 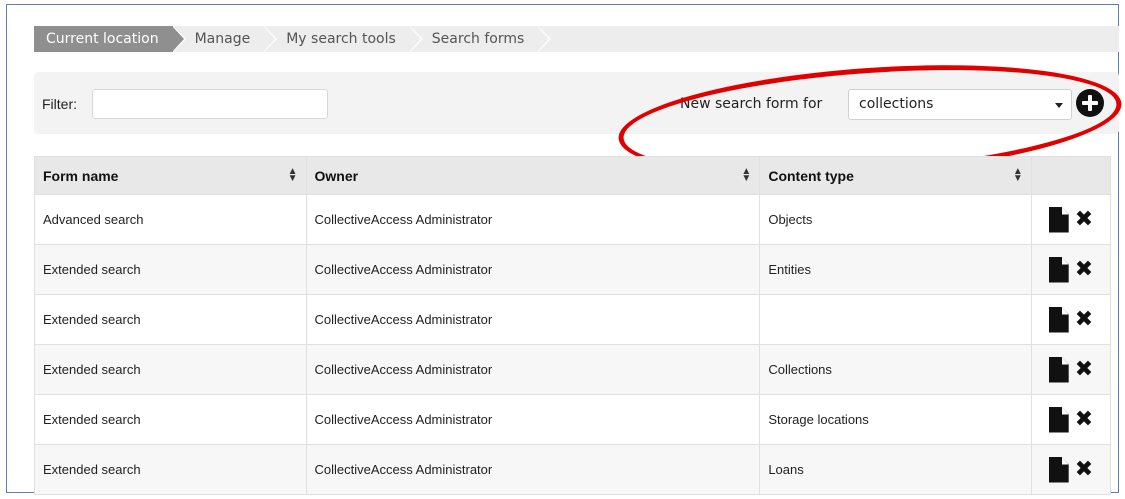 What do you see at coordinates (895, 219) in the screenshot?
I see `cell-content-type: Objects` at bounding box center [895, 219].